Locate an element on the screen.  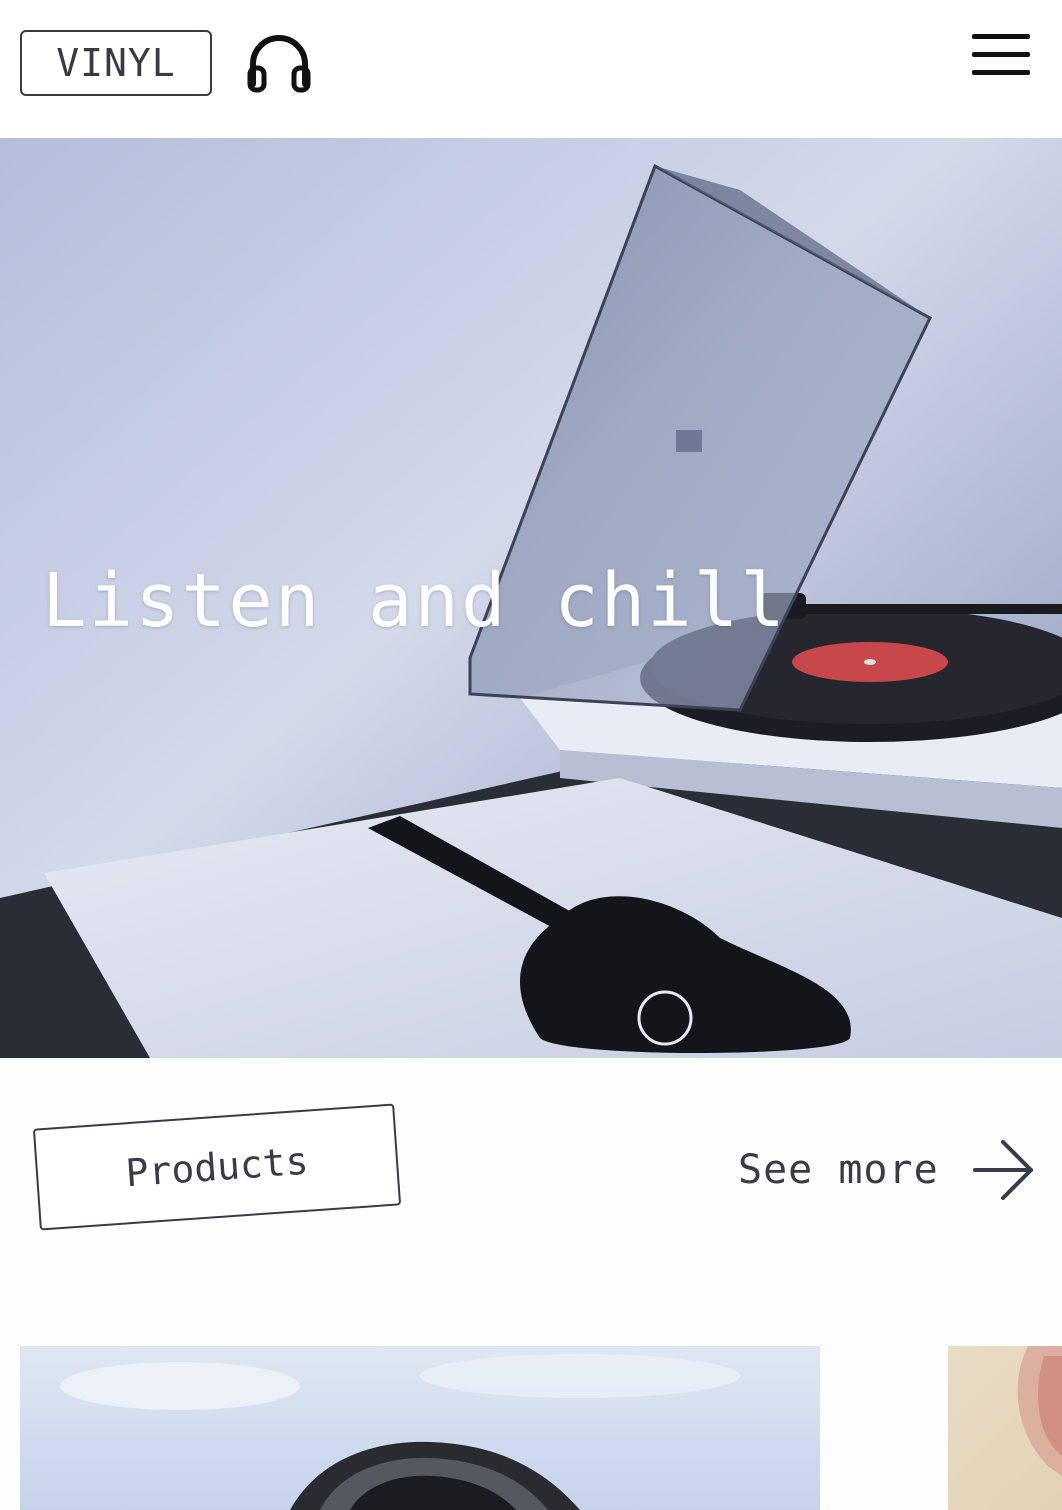
arrow-right-icon is located at coordinates (1002, 1170).